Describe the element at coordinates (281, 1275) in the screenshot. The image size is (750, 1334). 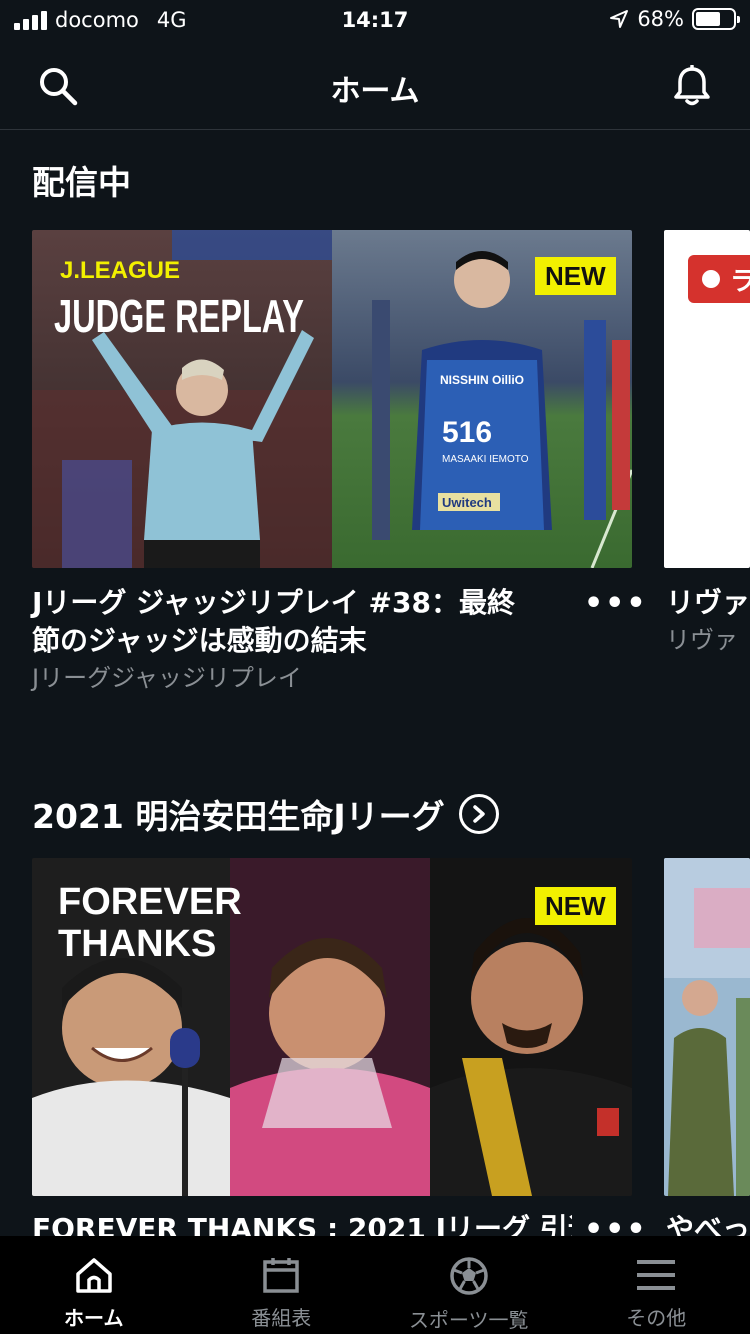
I see `calendar-icon` at that location.